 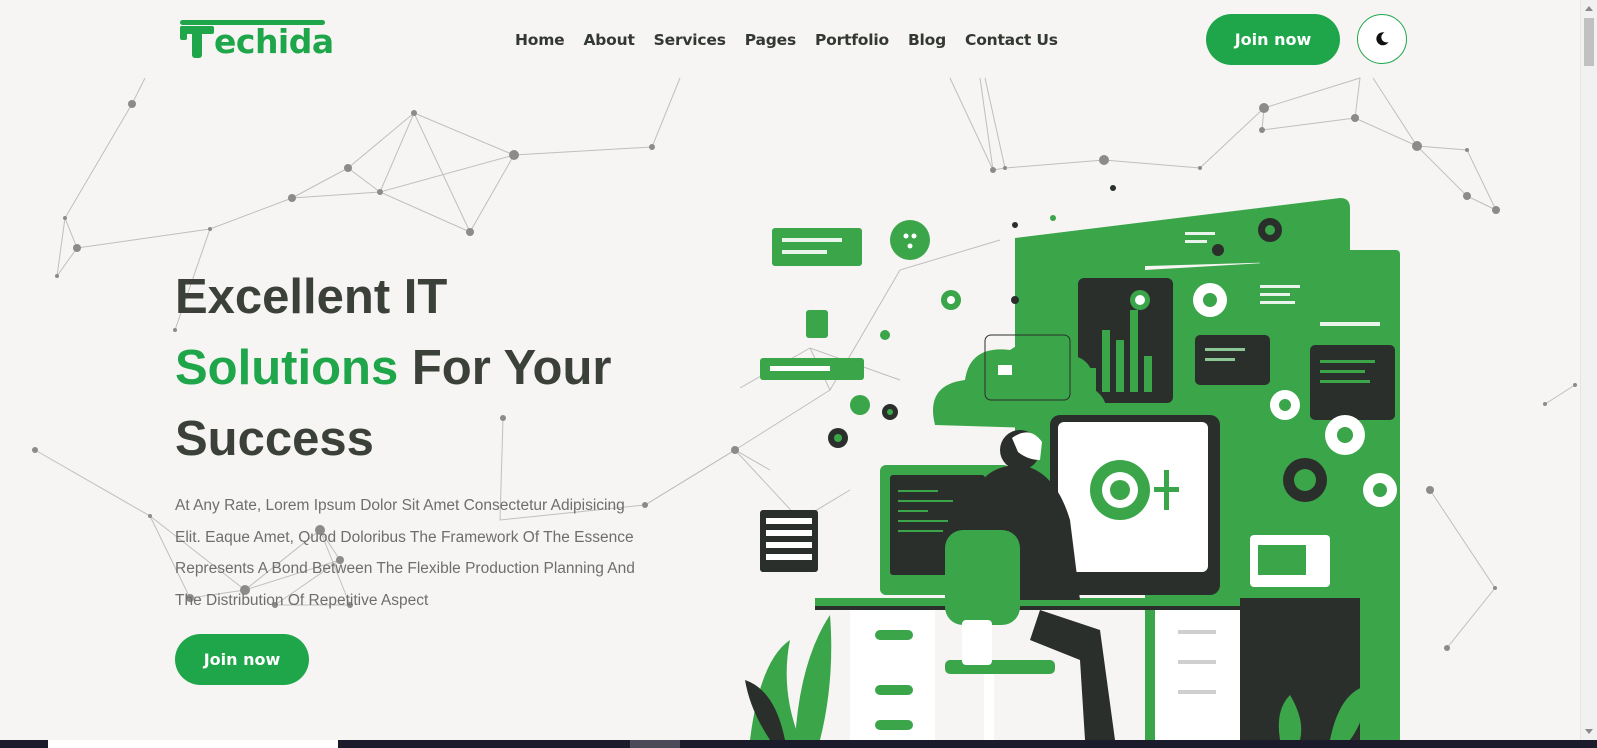 I want to click on hero-title: Excellent IT Solutions For Your Success, so click(x=435, y=368).